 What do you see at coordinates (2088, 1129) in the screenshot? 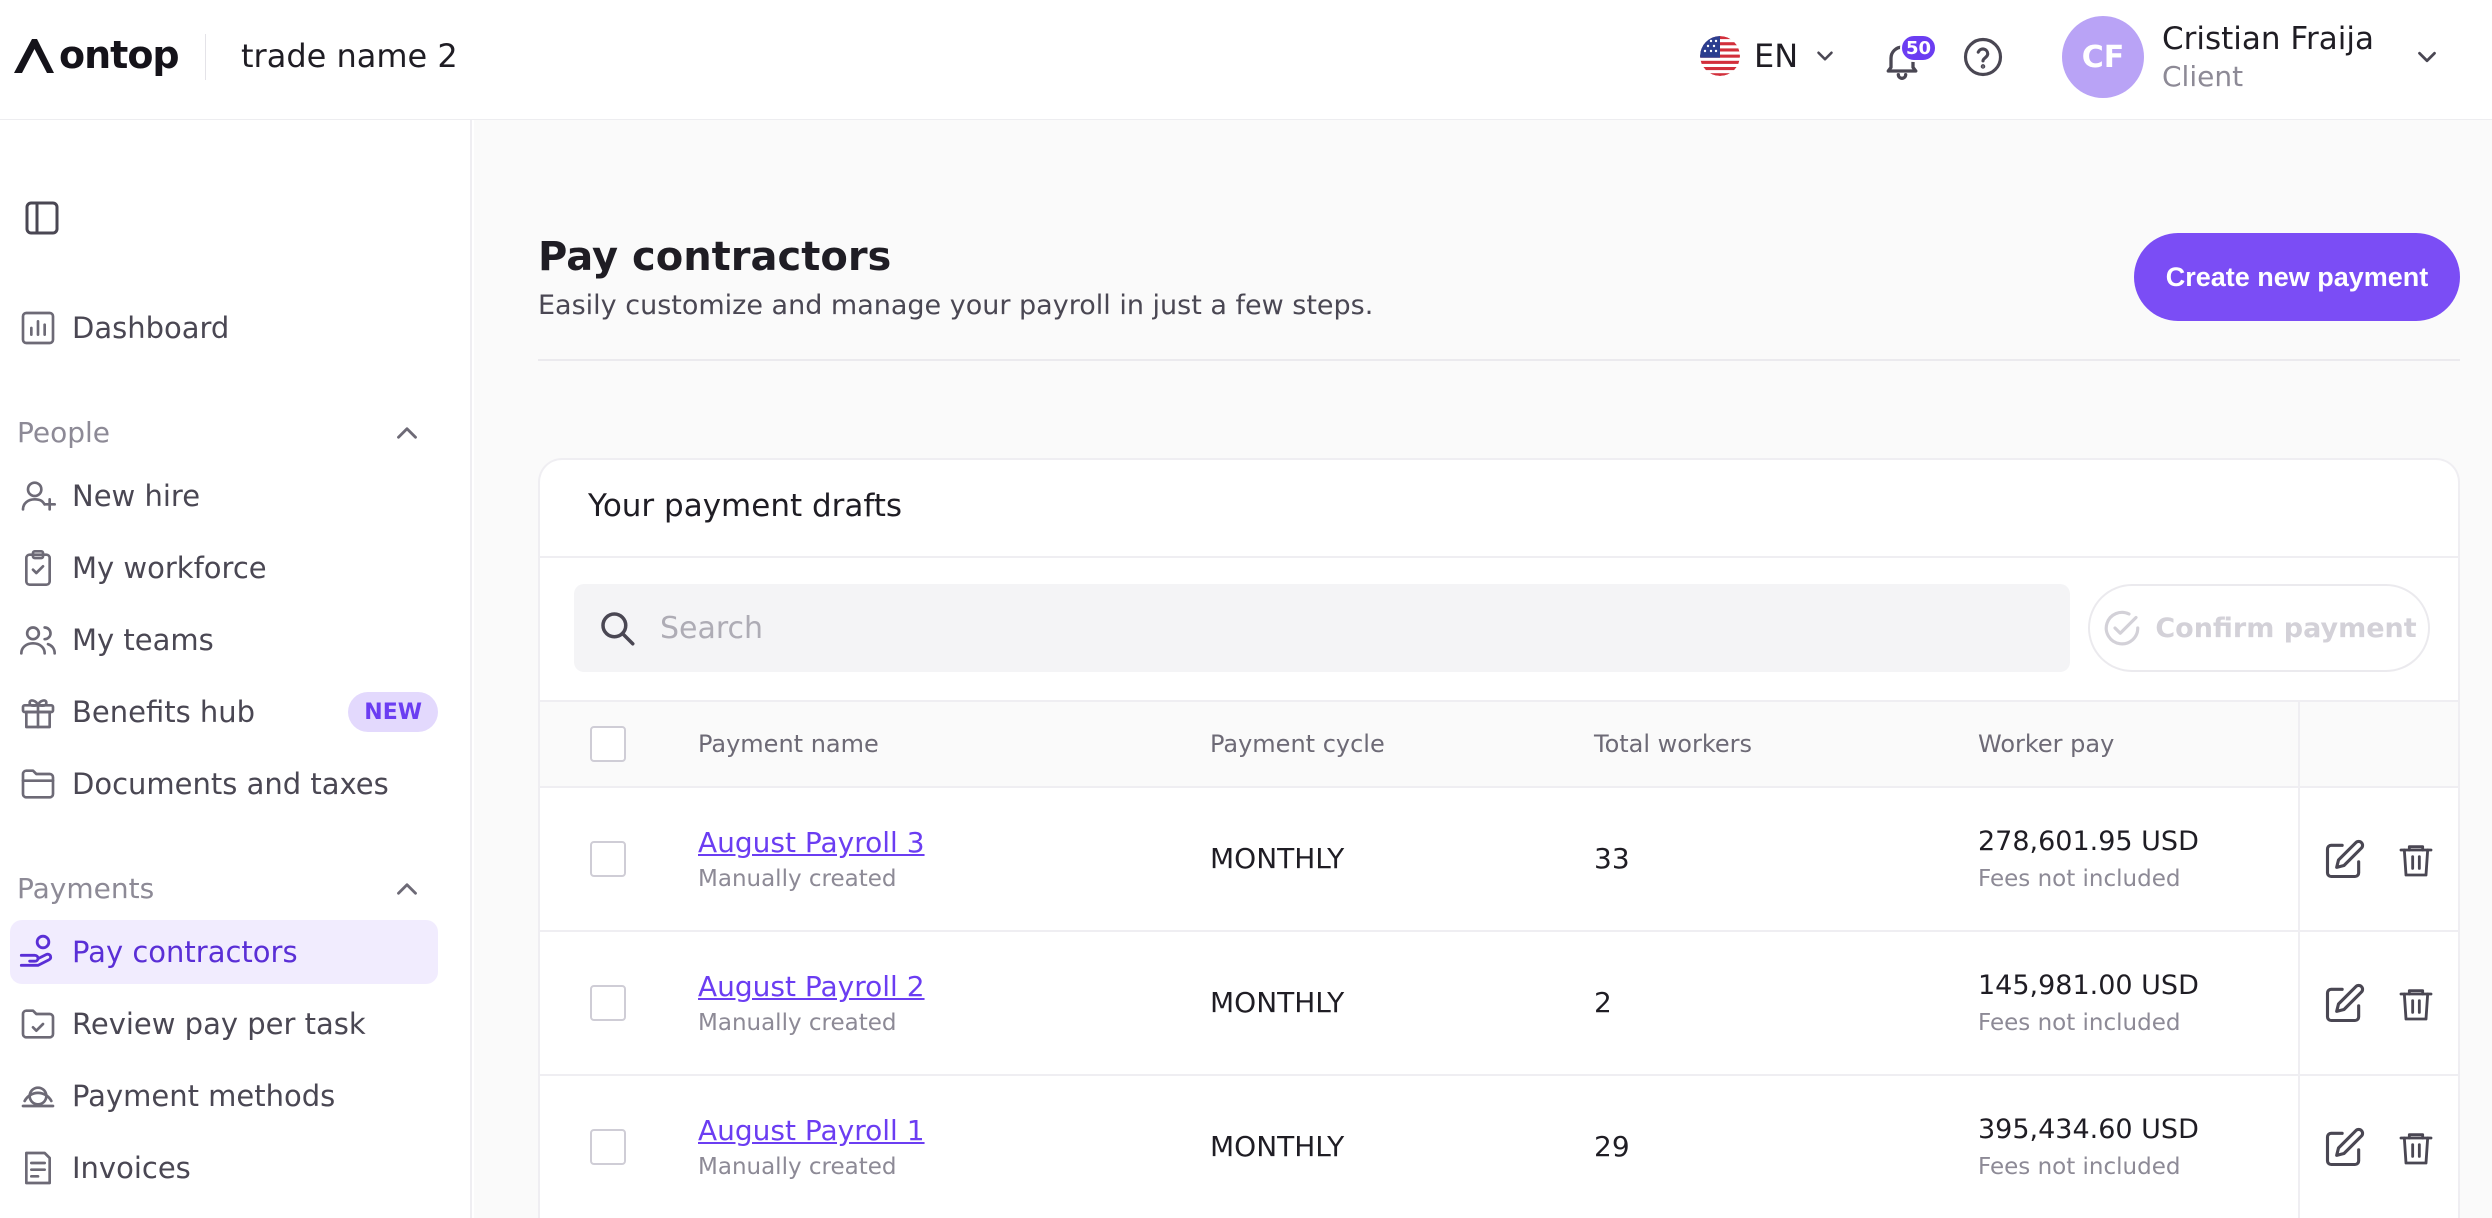
I see `worker-pay-amount: 395,434.60 USD` at bounding box center [2088, 1129].